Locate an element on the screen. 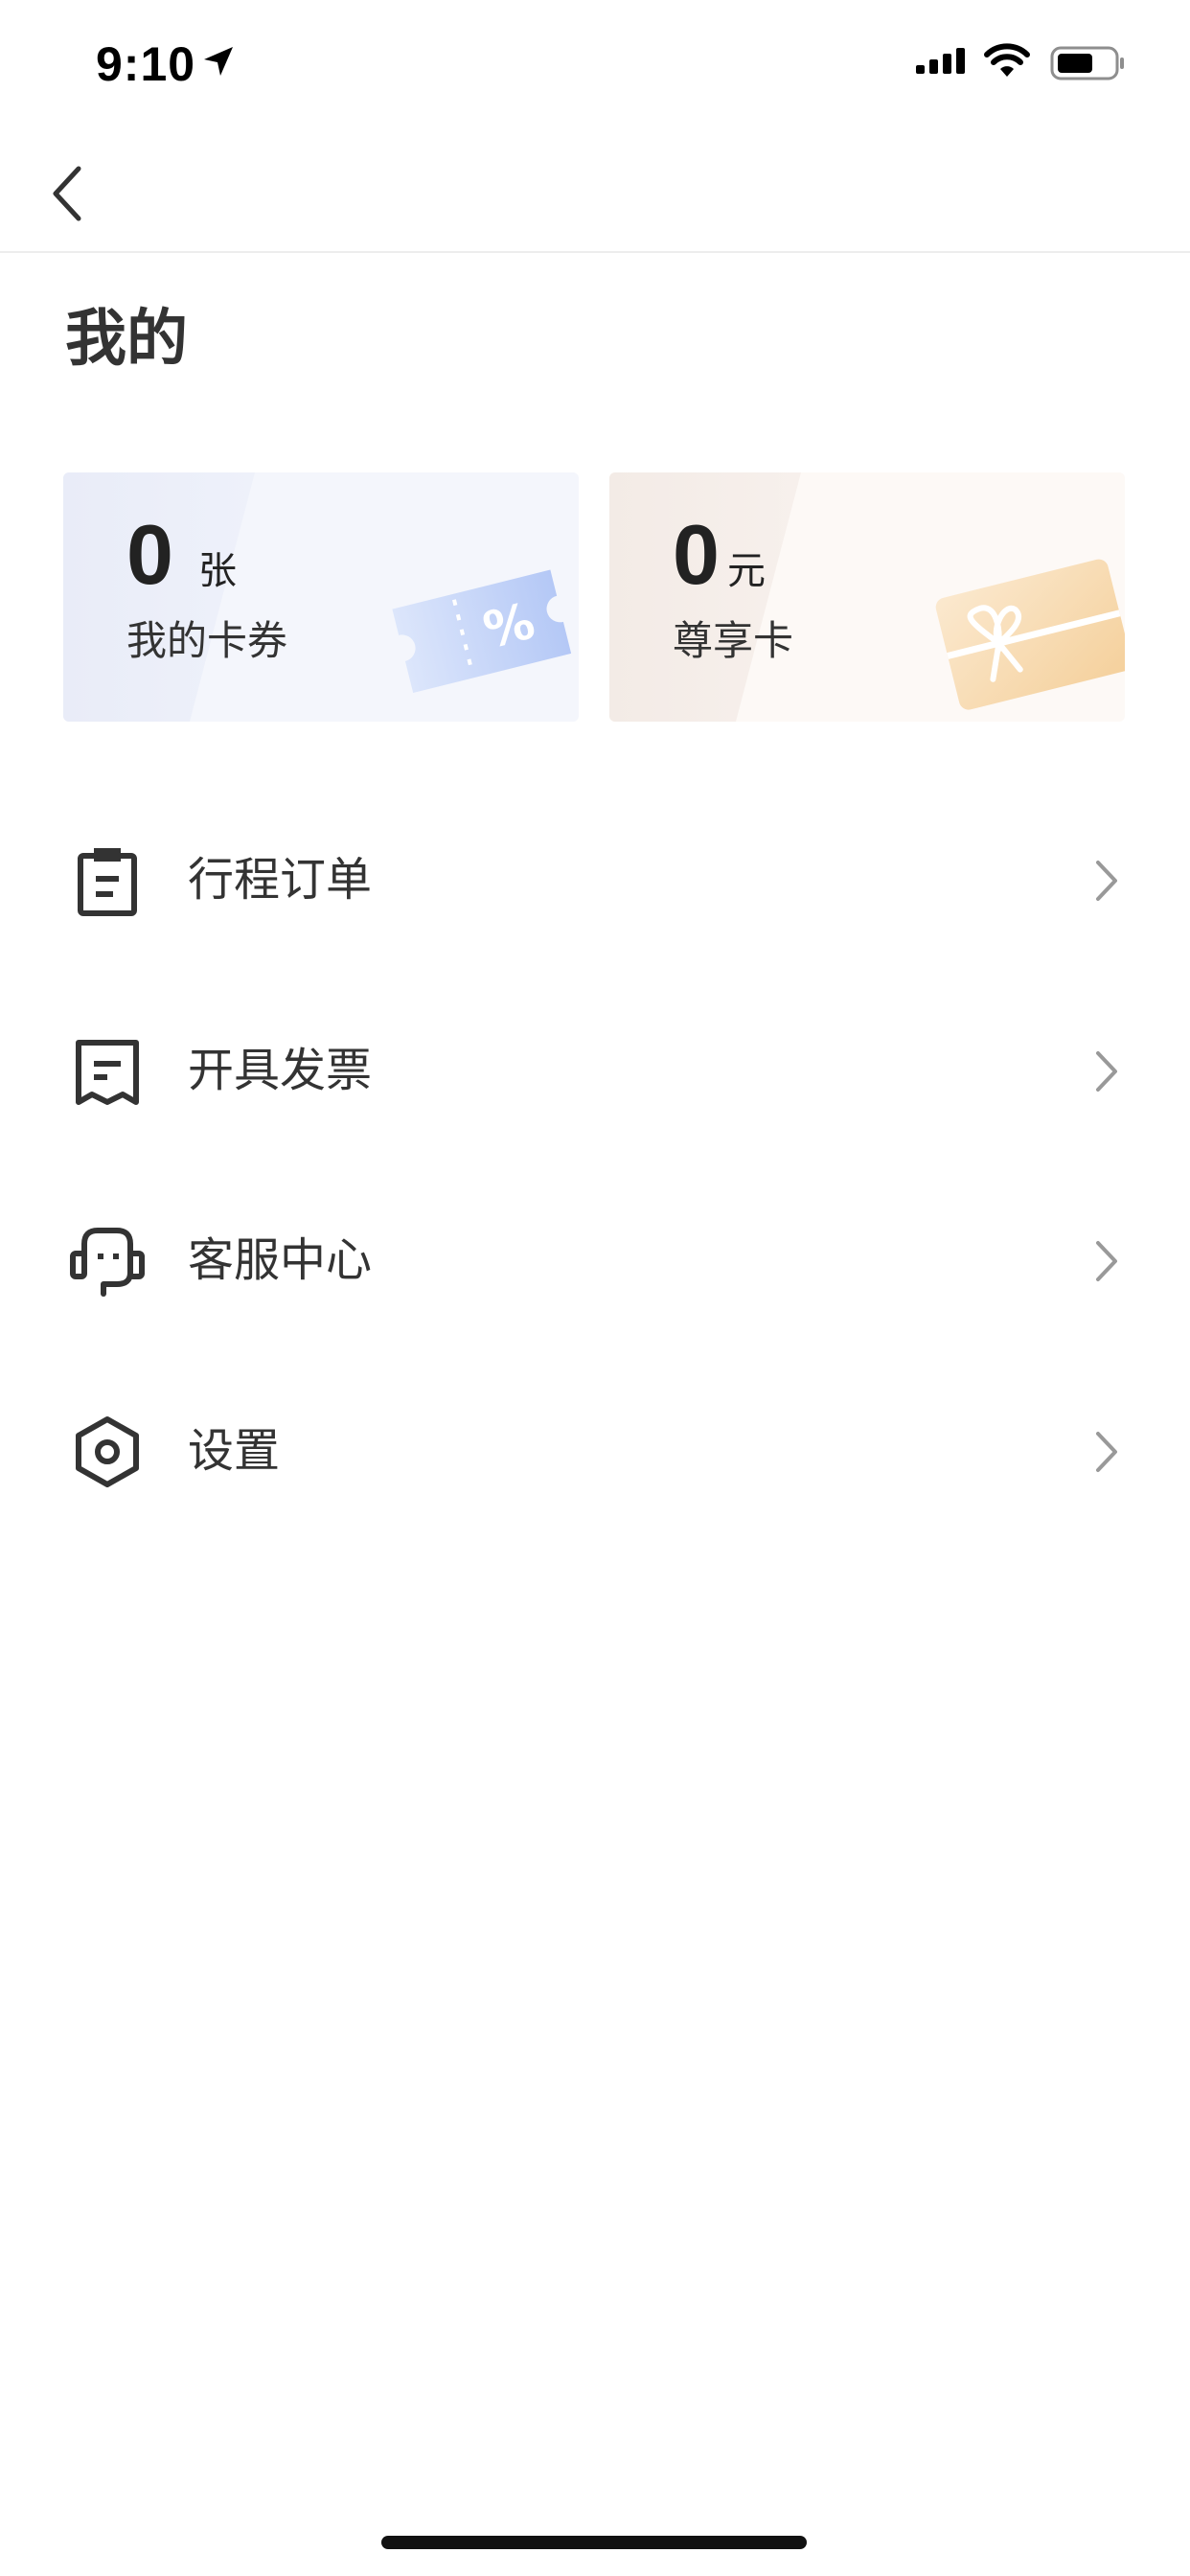 The height and width of the screenshot is (2576, 1190). vip-balance: 0 元 is located at coordinates (719, 555).